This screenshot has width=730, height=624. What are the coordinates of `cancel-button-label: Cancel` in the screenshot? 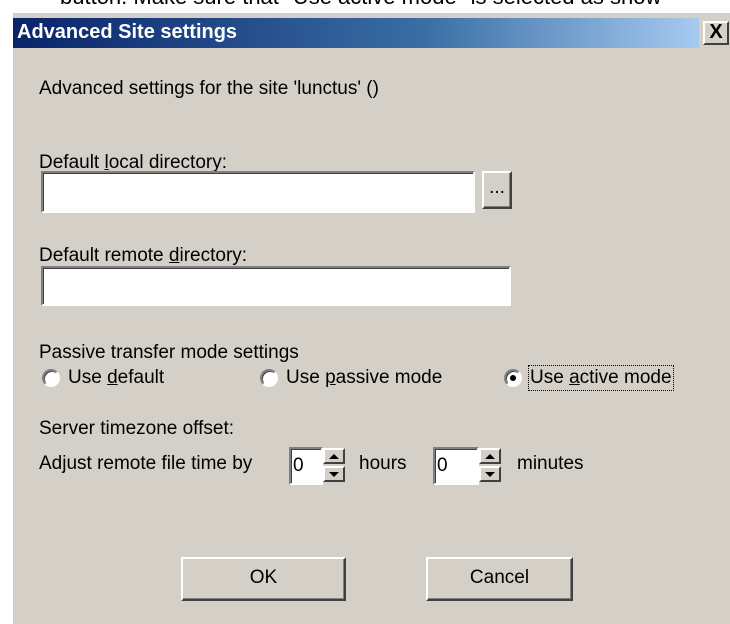 It's located at (499, 577).